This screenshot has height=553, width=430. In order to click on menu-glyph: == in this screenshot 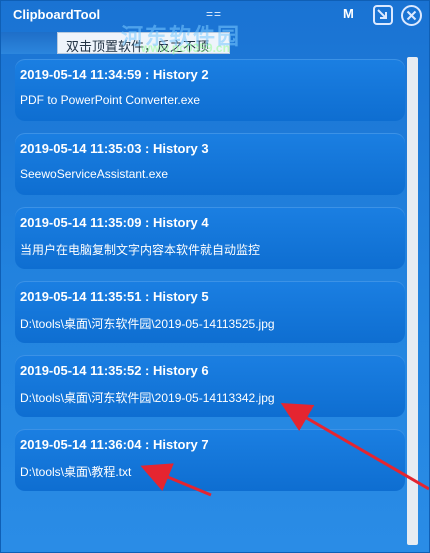, I will do `click(214, 14)`.